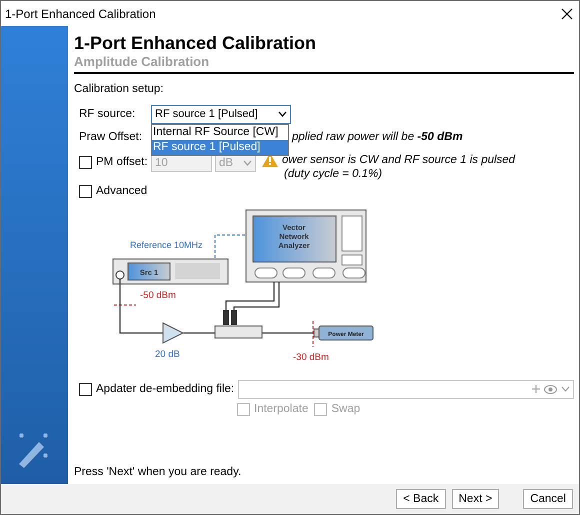  What do you see at coordinates (230, 246) in the screenshot?
I see `reference-cable` at bounding box center [230, 246].